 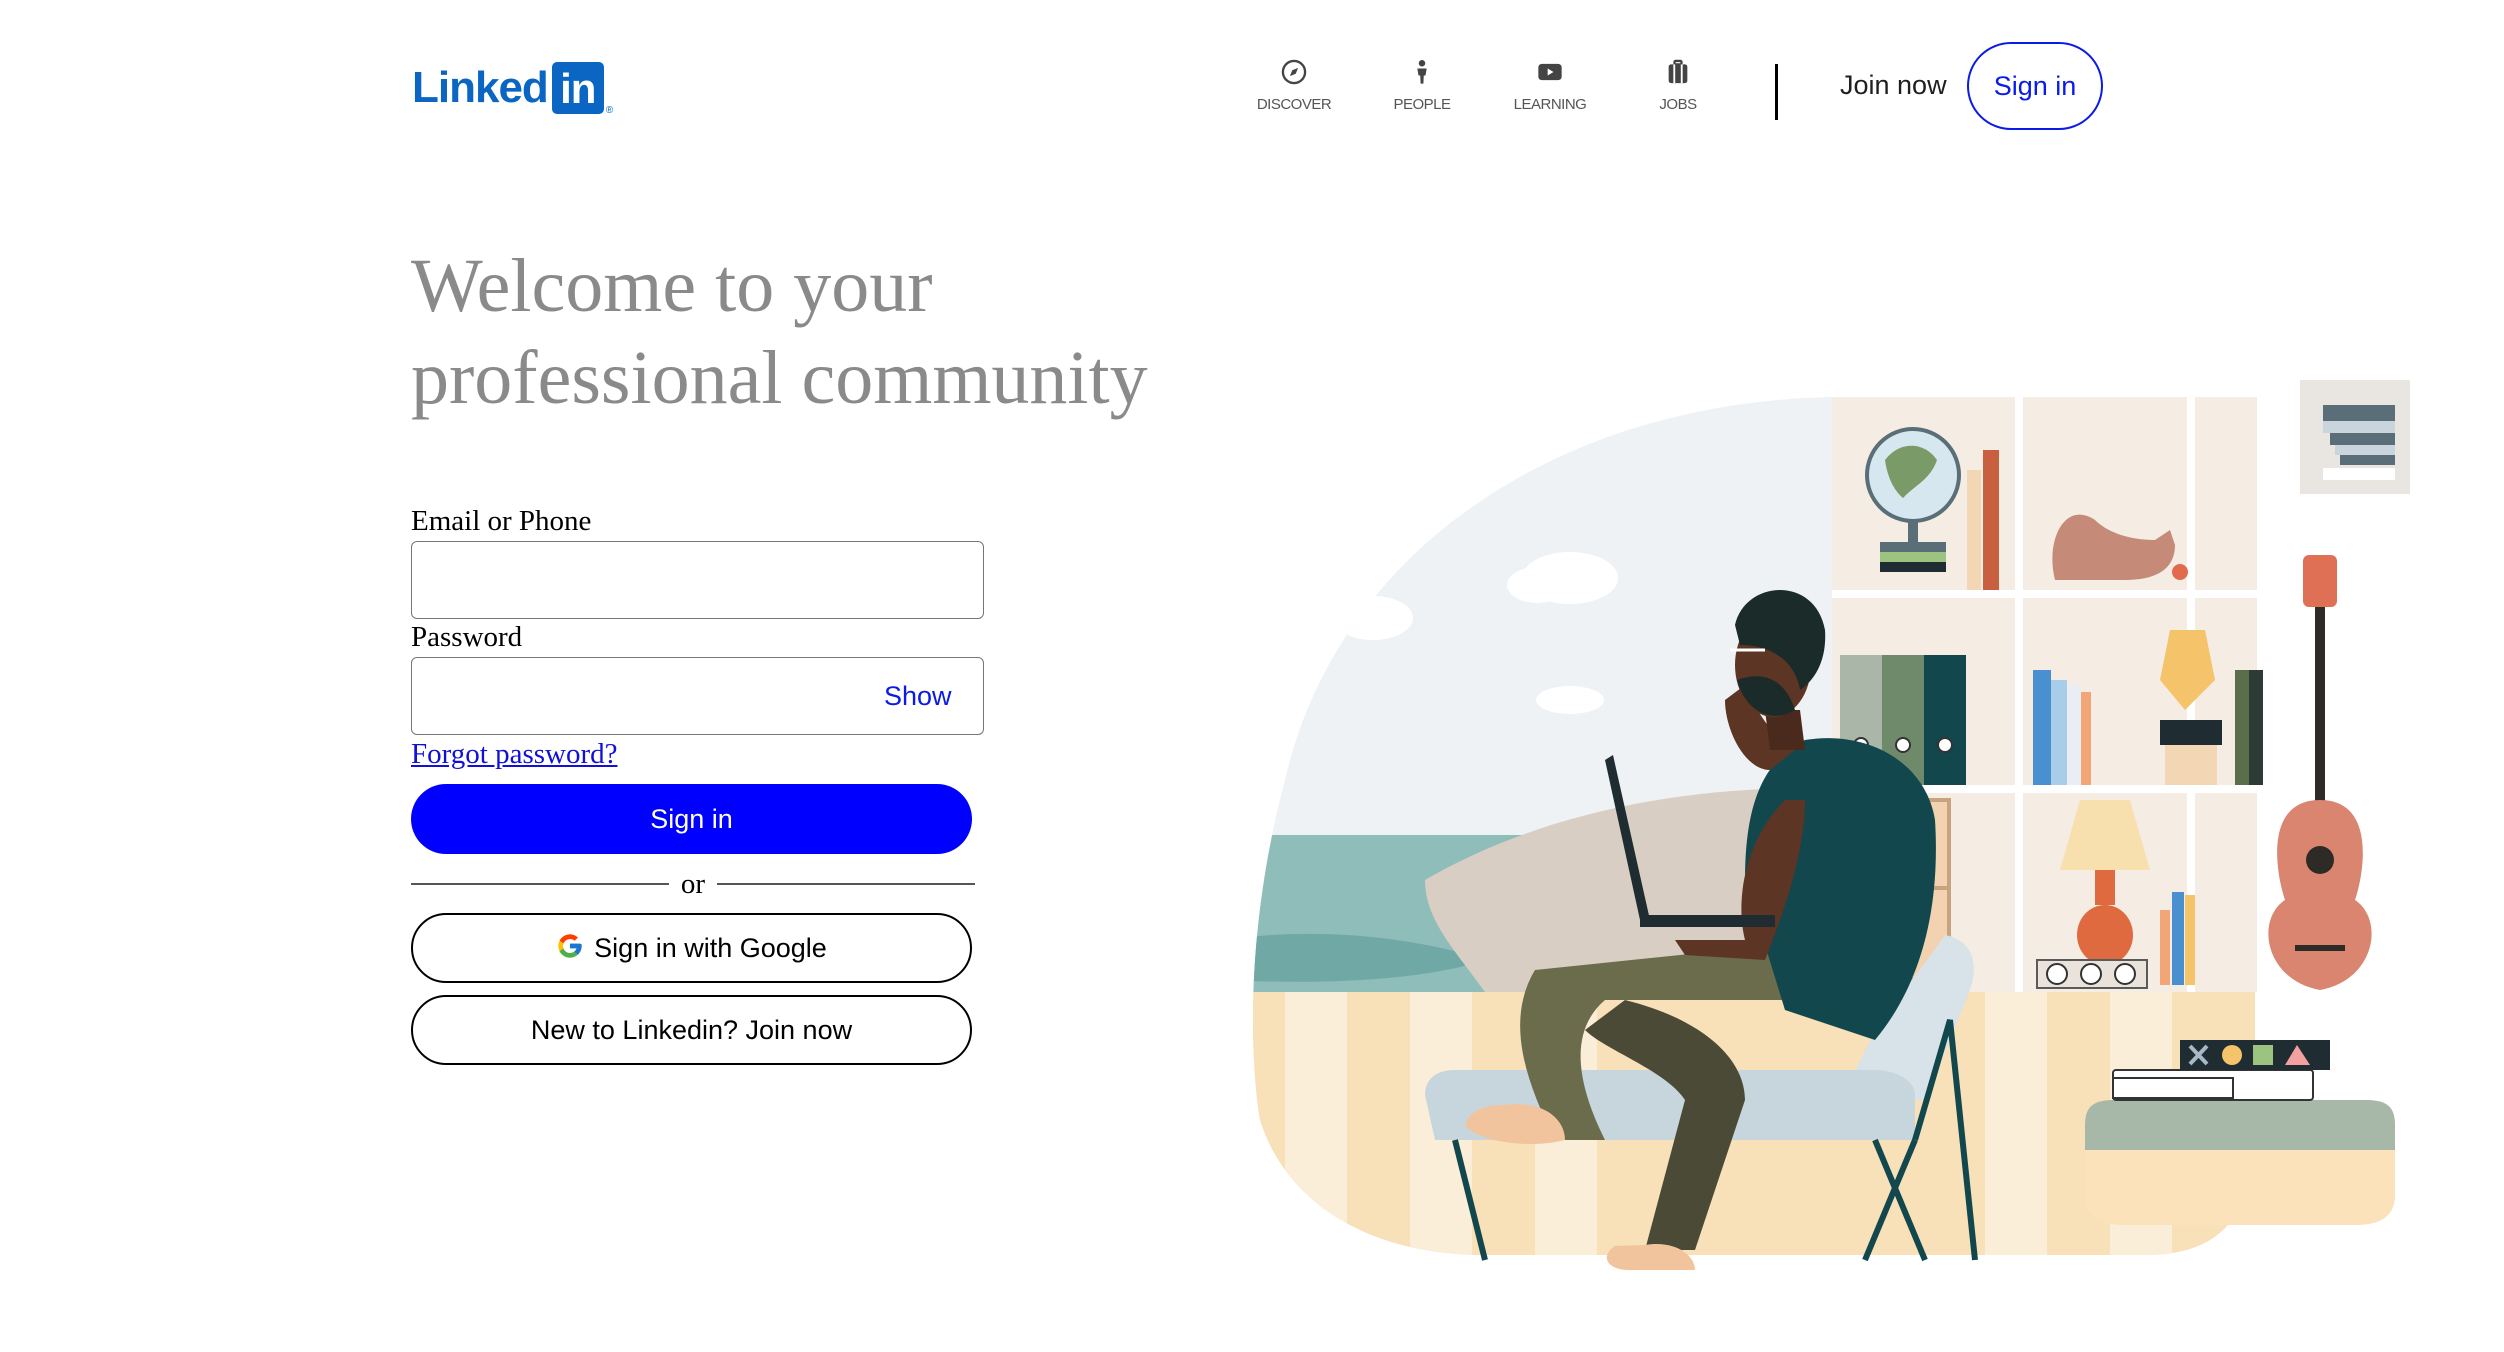 I want to click on nav-label: LEARNING, so click(x=1550, y=104).